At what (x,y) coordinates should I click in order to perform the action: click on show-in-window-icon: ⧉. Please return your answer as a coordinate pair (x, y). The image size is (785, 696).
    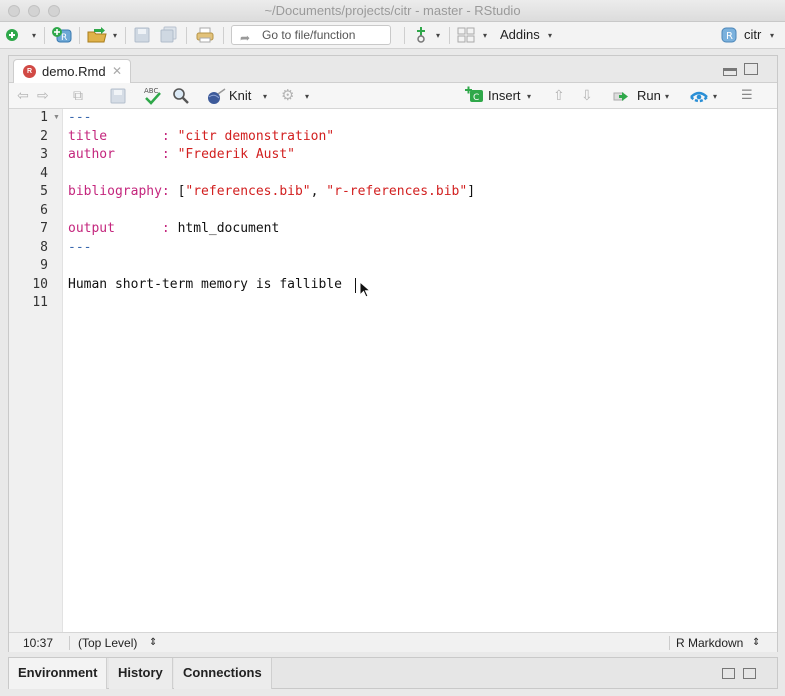
    Looking at the image, I should click on (78, 95).